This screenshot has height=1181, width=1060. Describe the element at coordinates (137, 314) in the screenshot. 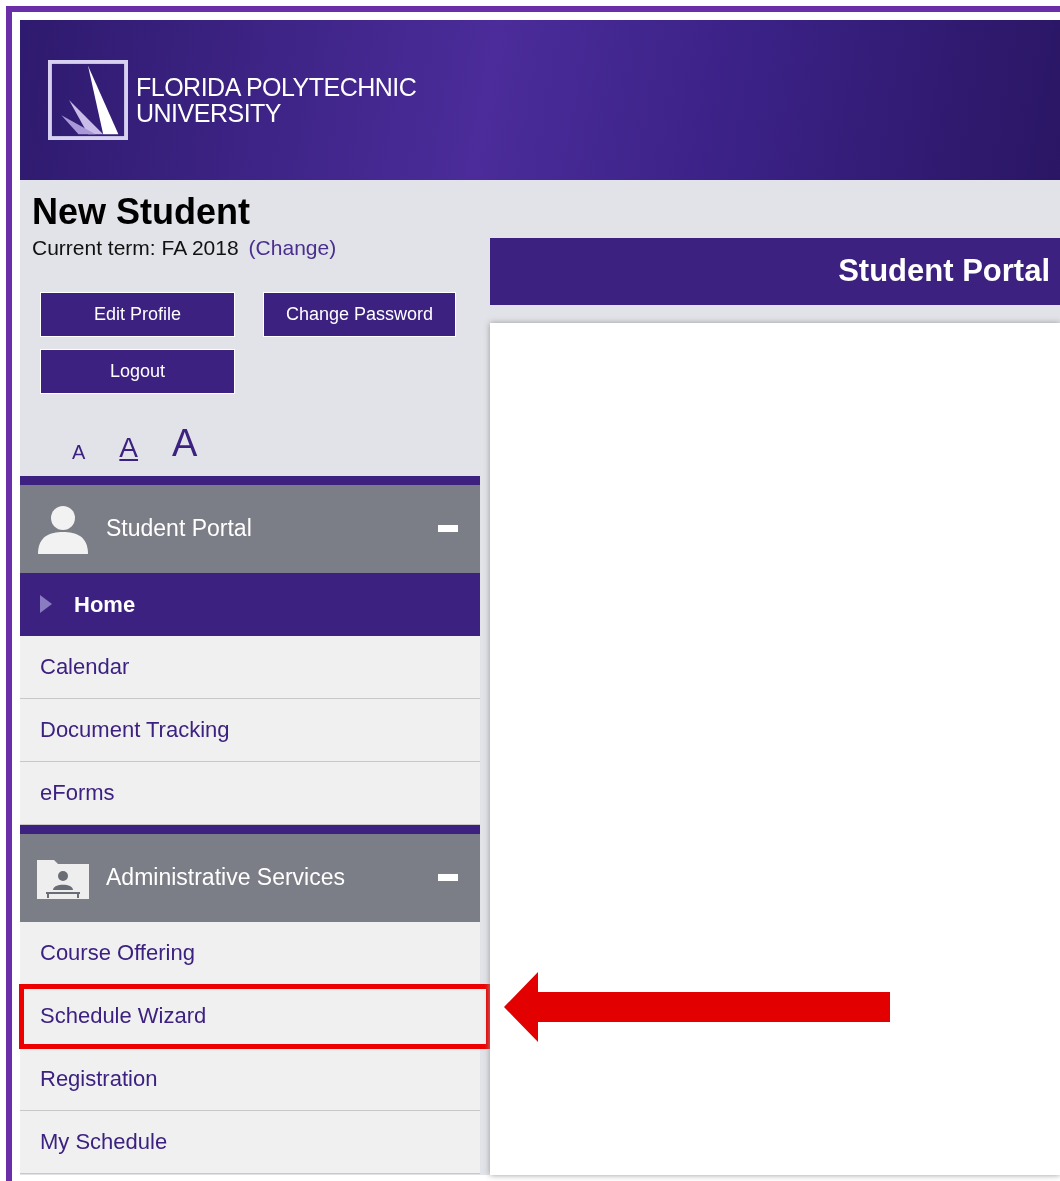

I see `profile-button: Edit Profile` at that location.